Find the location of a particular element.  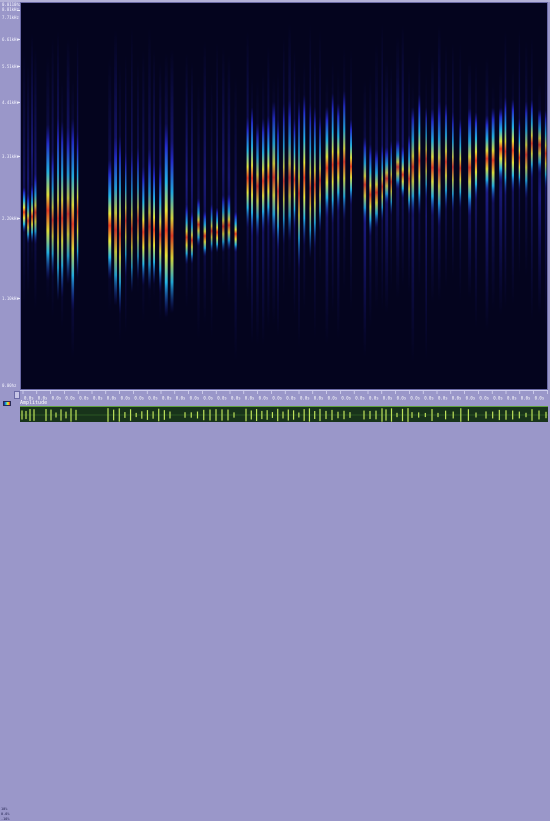

amp-scale-label: 10% is located at coordinates (4, 809).